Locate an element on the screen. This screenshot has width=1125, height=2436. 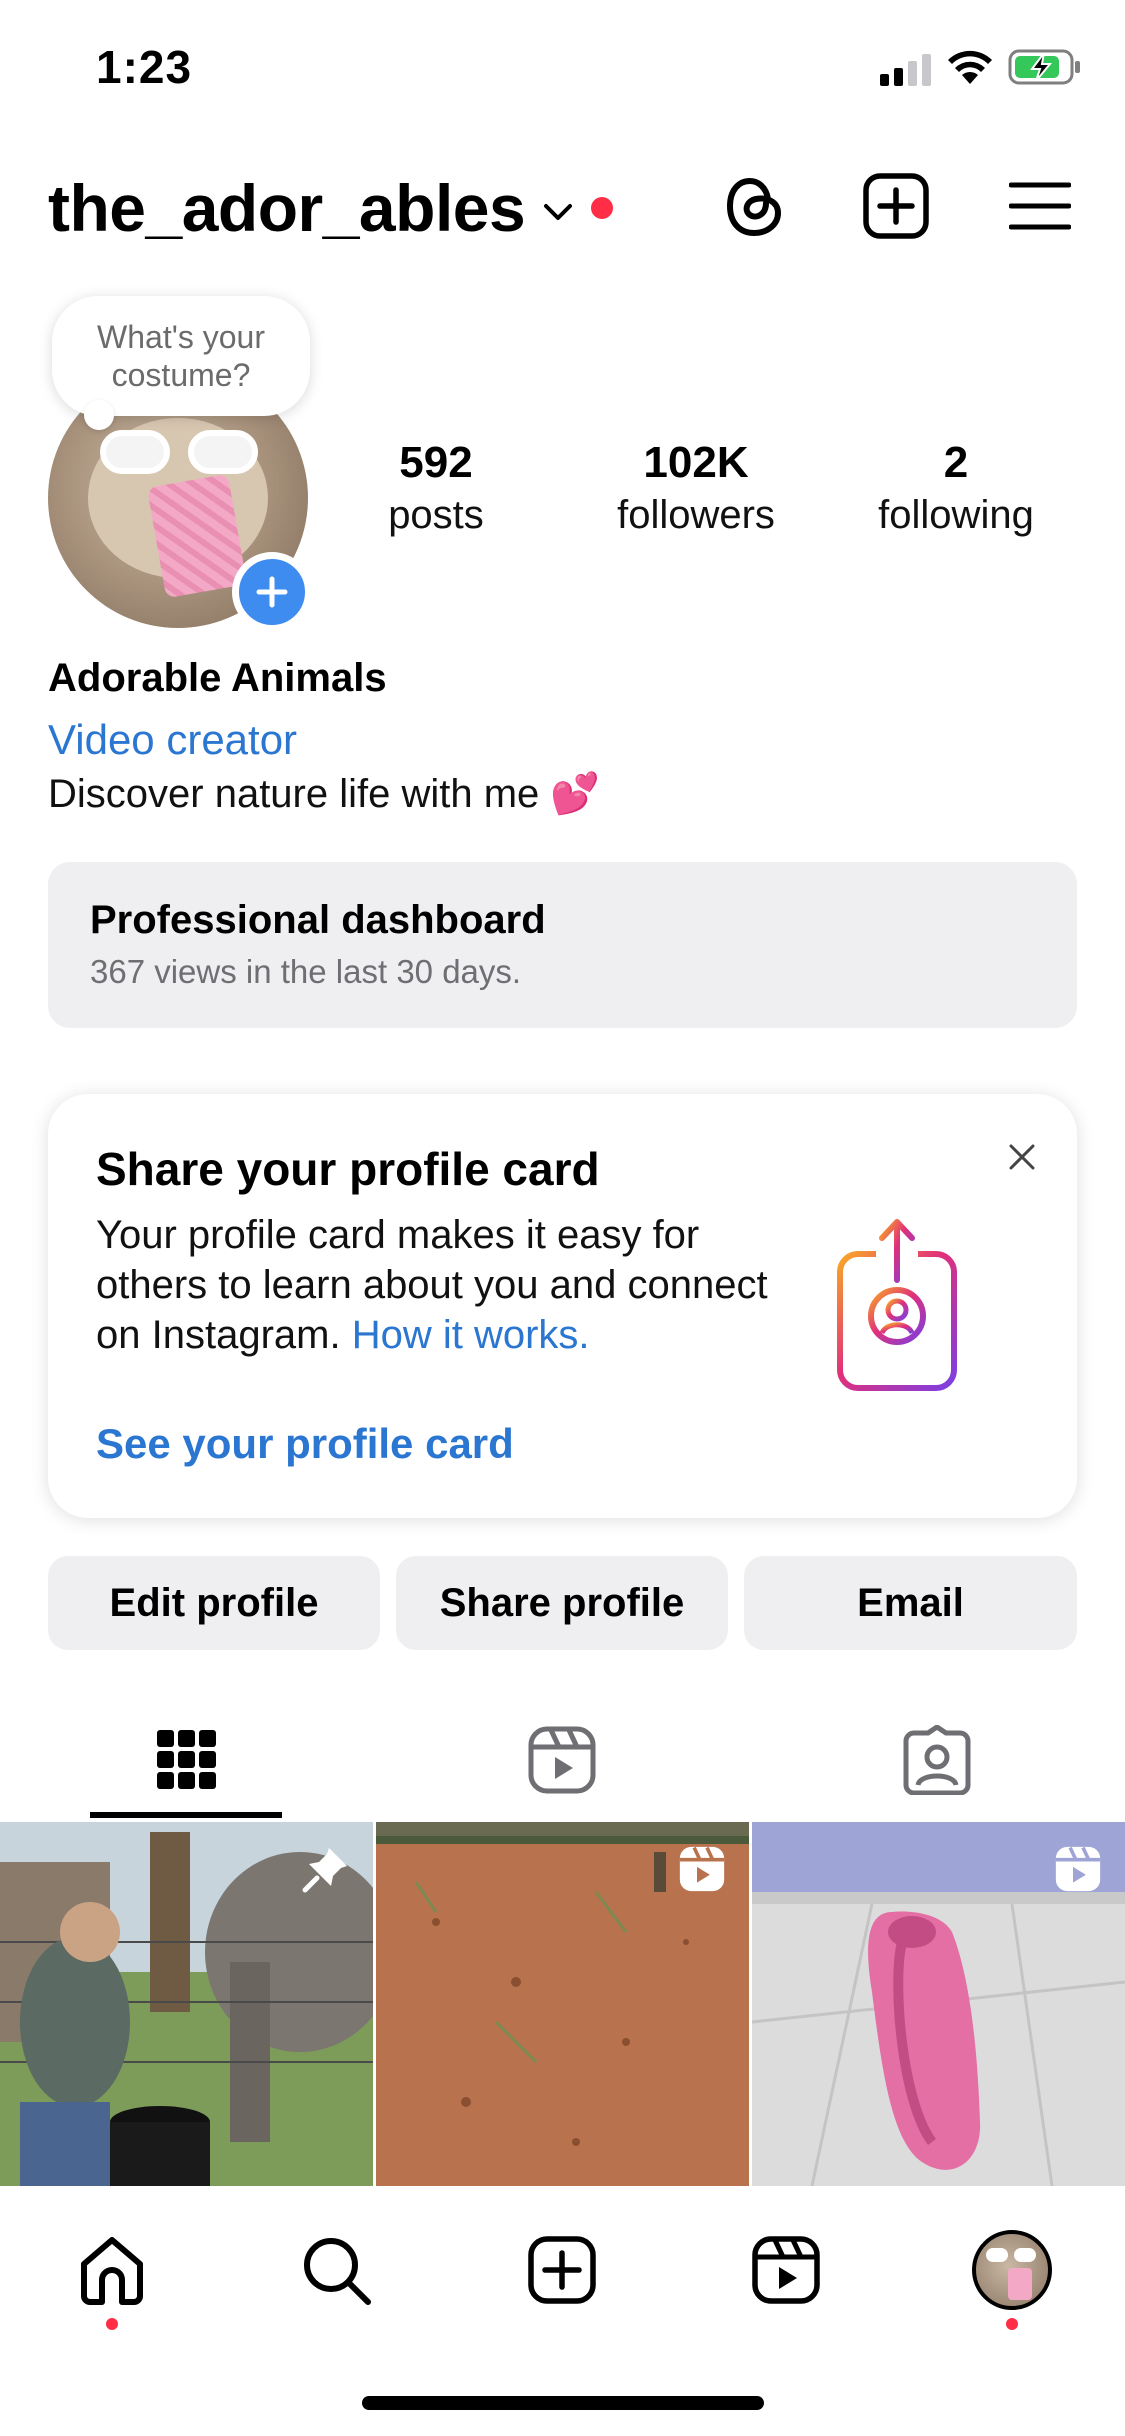
menu-button is located at coordinates (1040, 206).